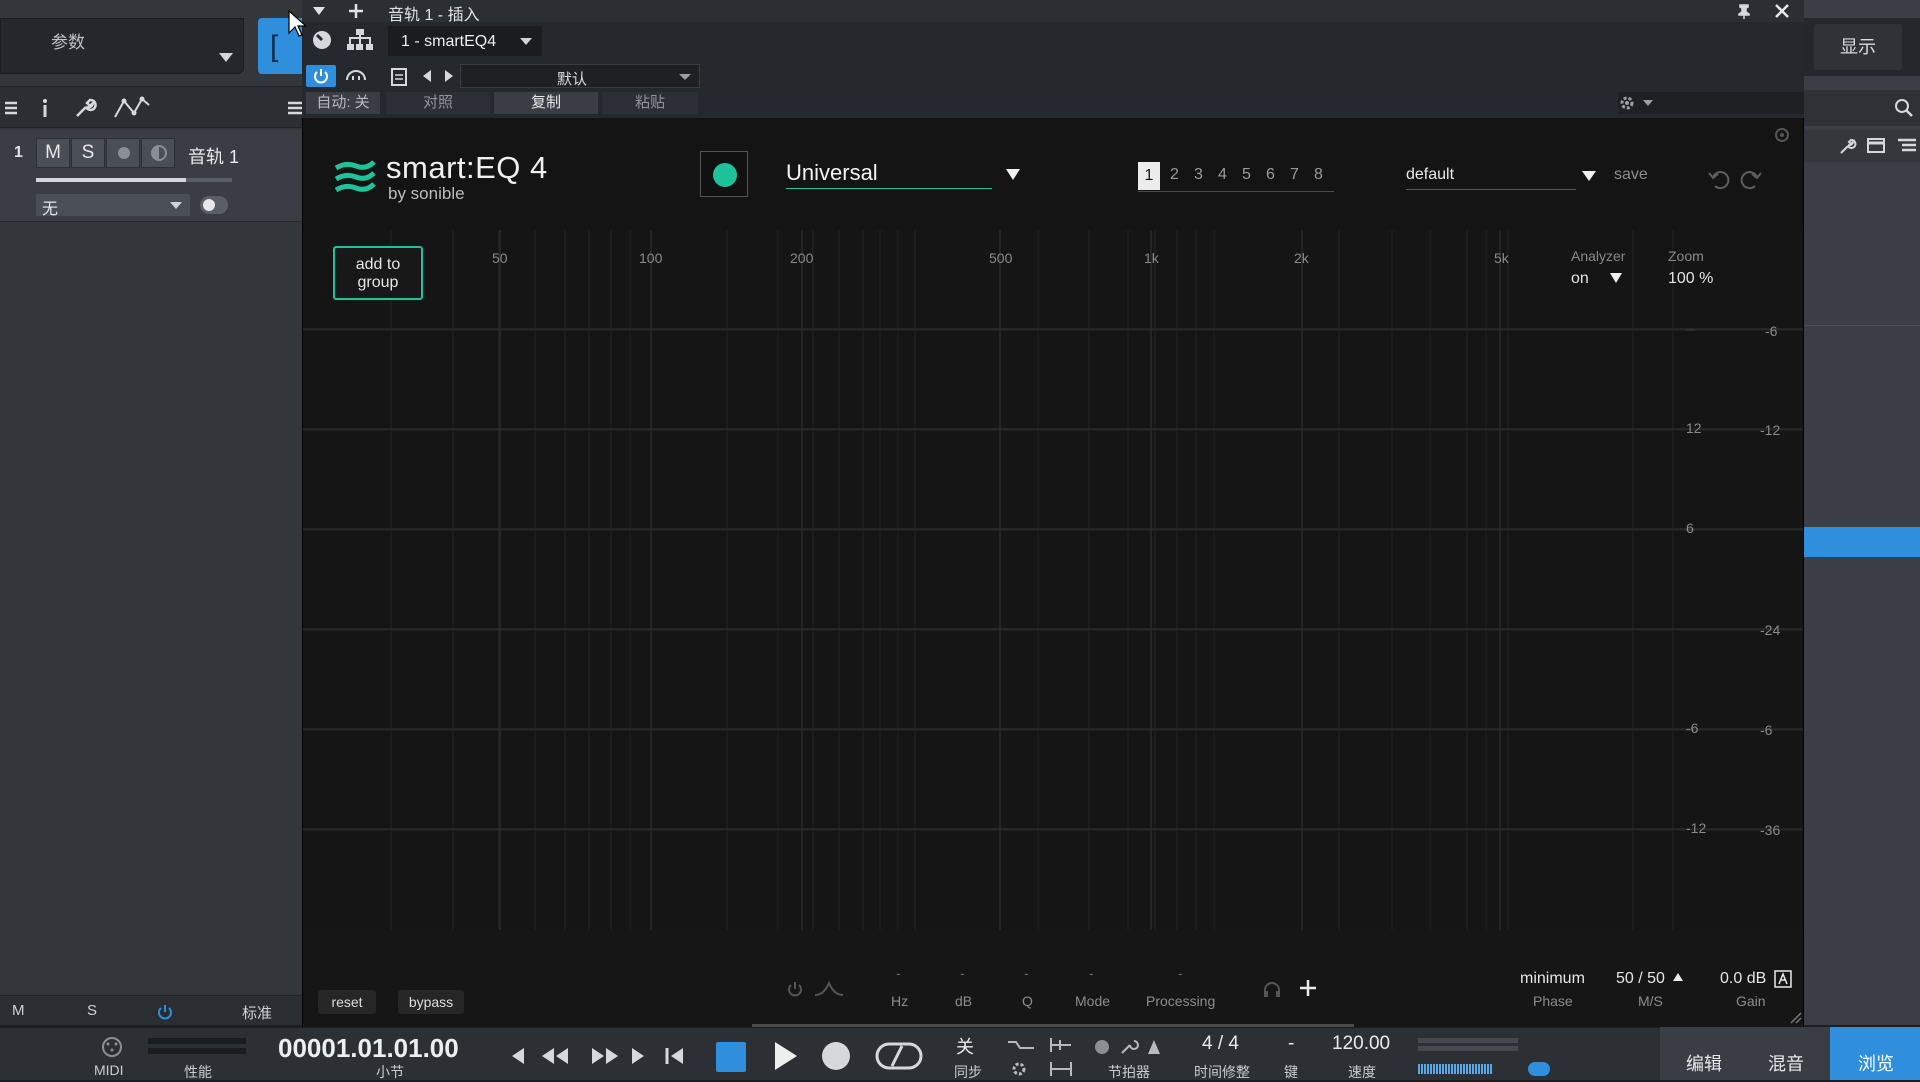  What do you see at coordinates (1318, 175) in the screenshot?
I see `group-8-tab: 8` at bounding box center [1318, 175].